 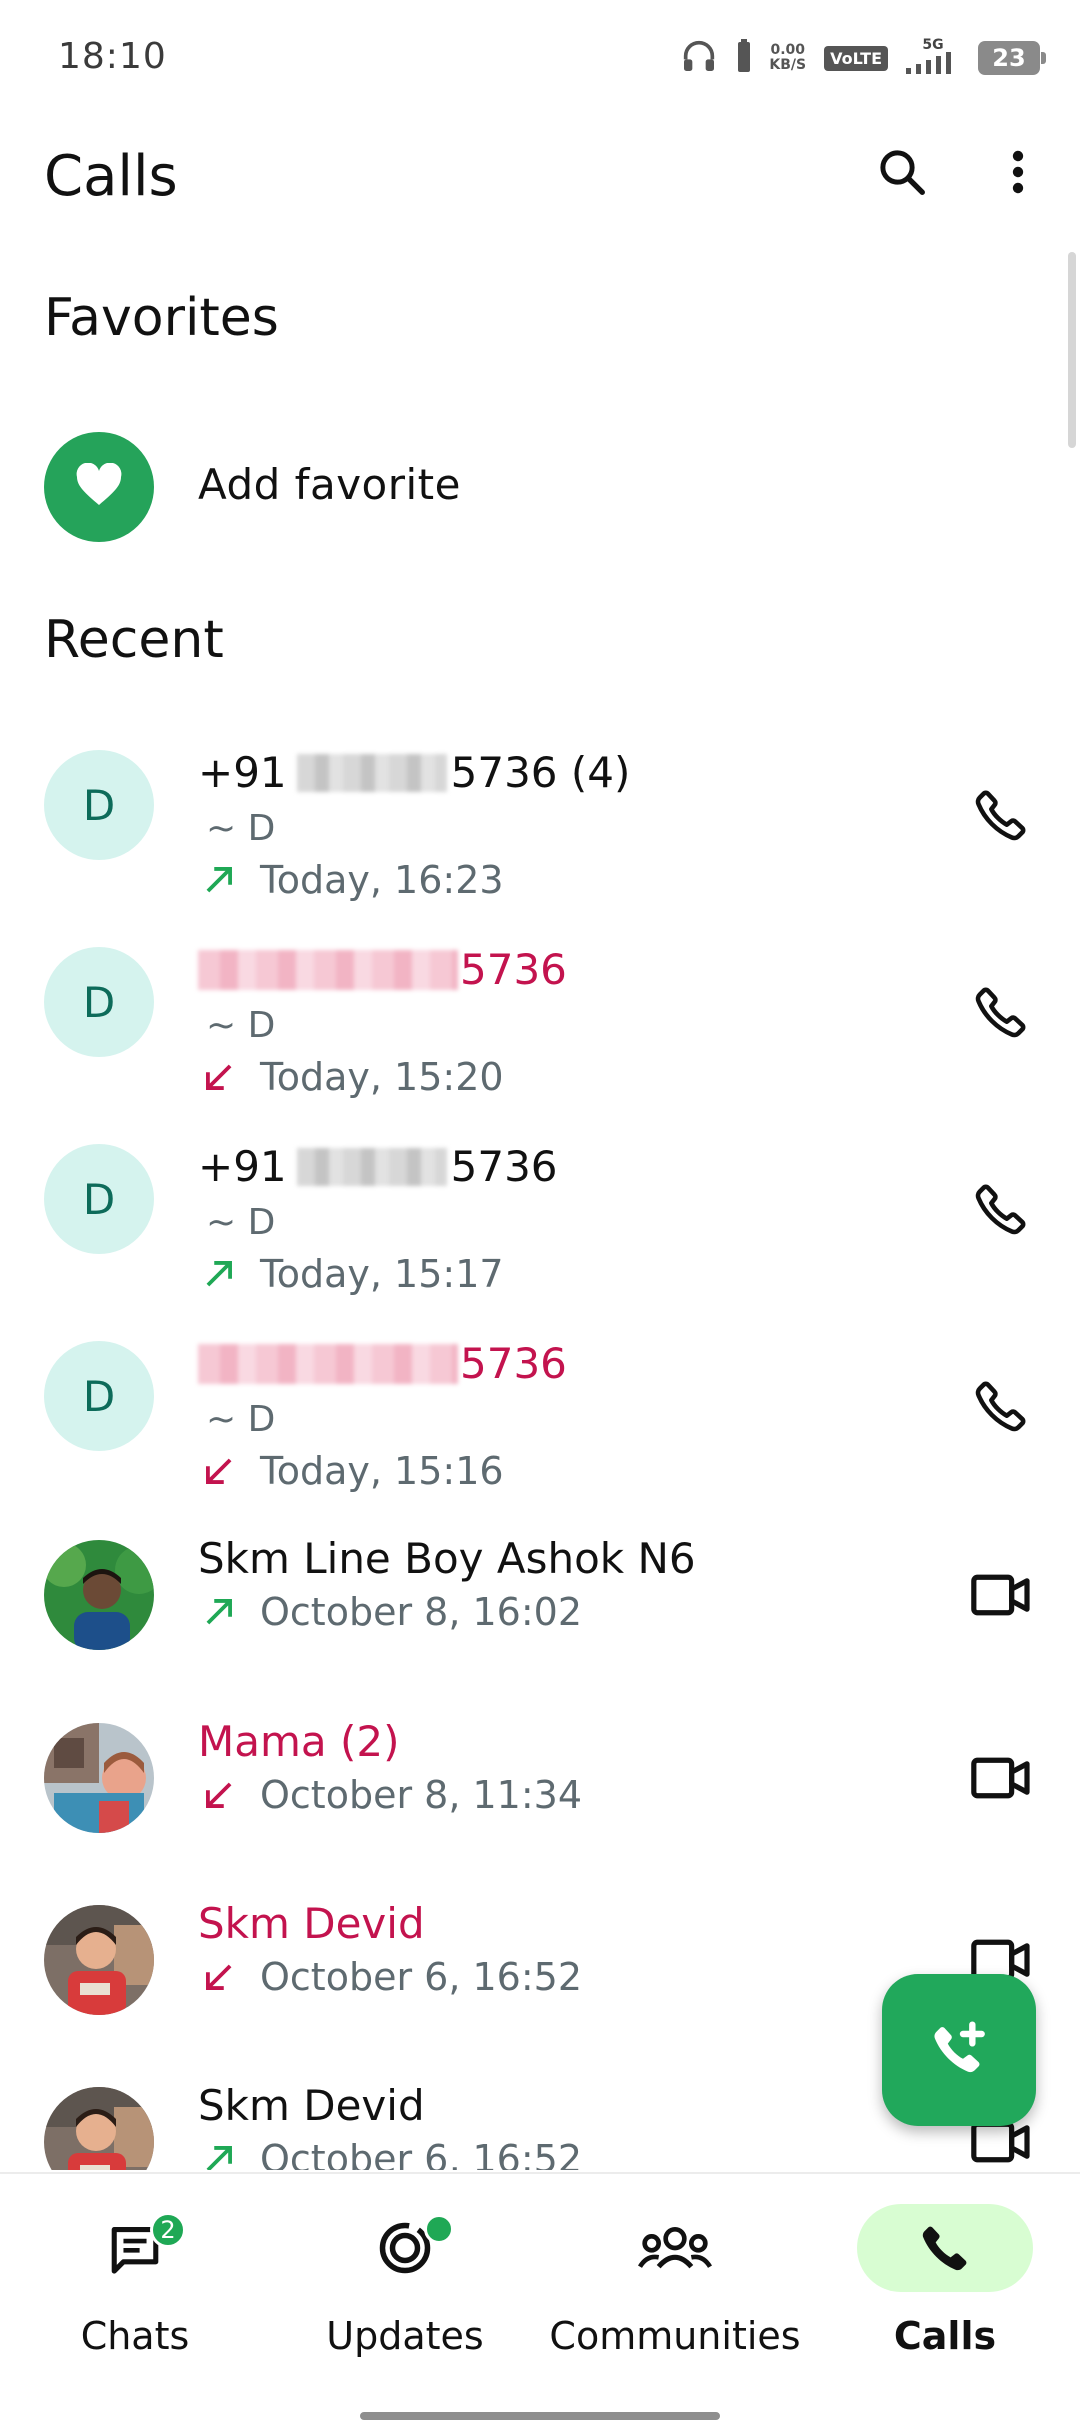 I want to click on more-options-button, so click(x=1018, y=174).